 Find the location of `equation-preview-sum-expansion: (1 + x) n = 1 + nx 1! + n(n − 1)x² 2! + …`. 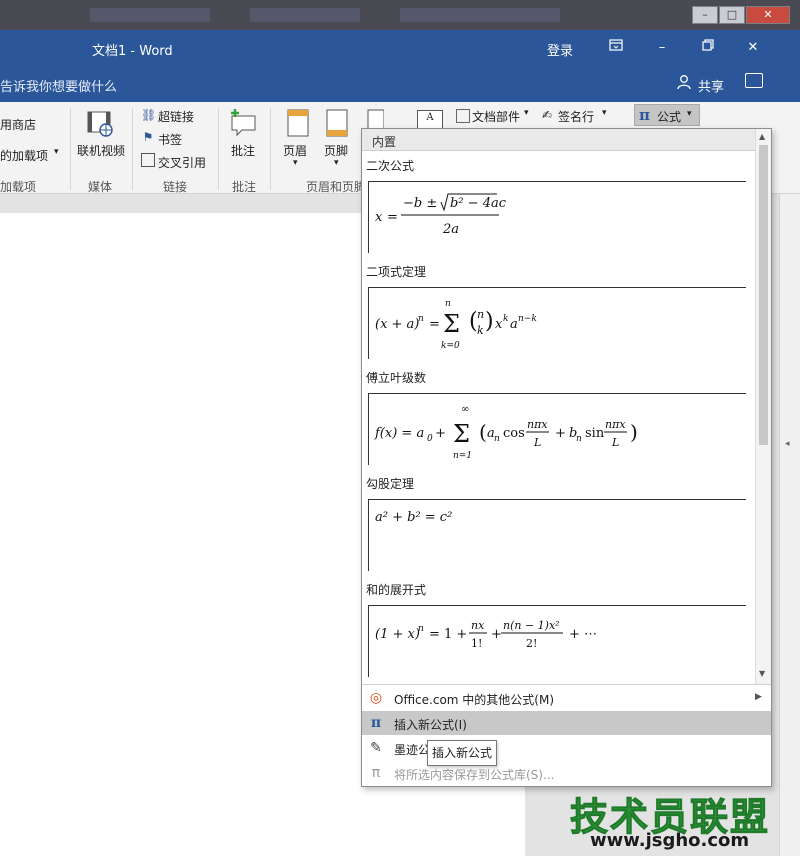

equation-preview-sum-expansion: (1 + x) n = 1 + nx 1! + n(n − 1)x² 2! + … is located at coordinates (557, 641).